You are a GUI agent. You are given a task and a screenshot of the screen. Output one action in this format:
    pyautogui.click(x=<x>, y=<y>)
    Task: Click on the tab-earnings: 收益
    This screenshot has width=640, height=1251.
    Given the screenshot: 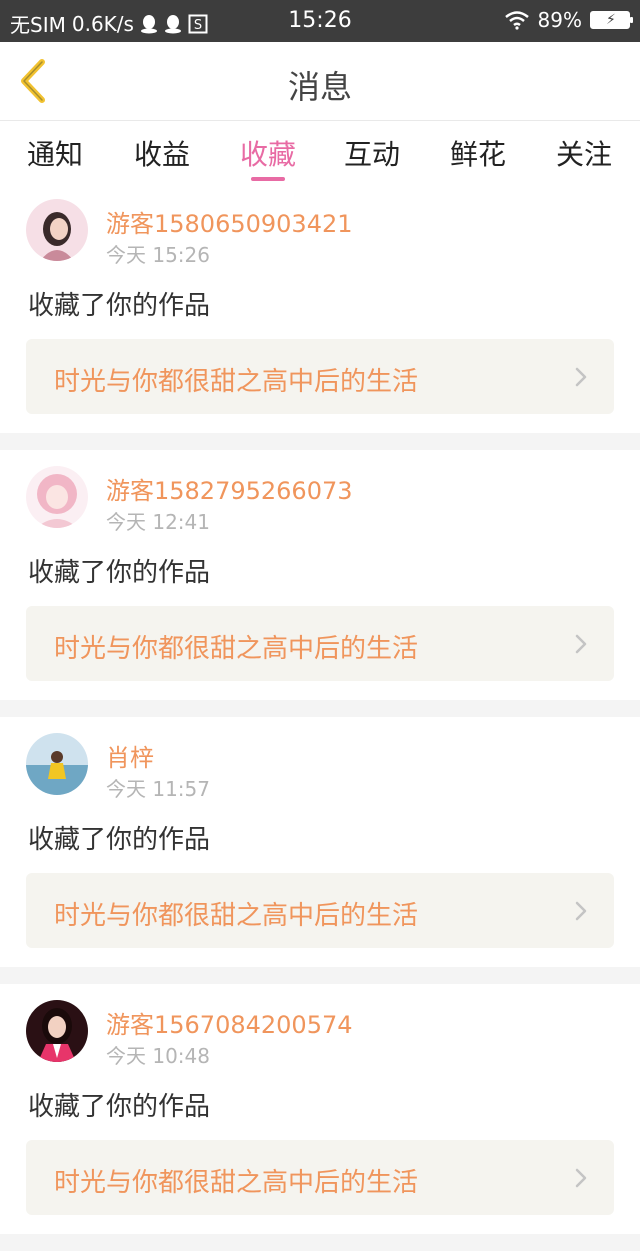 What is the action you would take?
    pyautogui.click(x=162, y=153)
    